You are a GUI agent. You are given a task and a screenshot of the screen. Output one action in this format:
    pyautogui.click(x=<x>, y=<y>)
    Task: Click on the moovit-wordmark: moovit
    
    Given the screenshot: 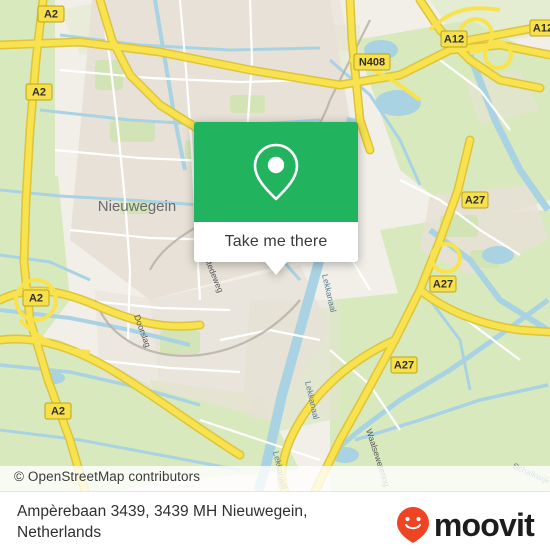 What is the action you would take?
    pyautogui.click(x=484, y=525)
    